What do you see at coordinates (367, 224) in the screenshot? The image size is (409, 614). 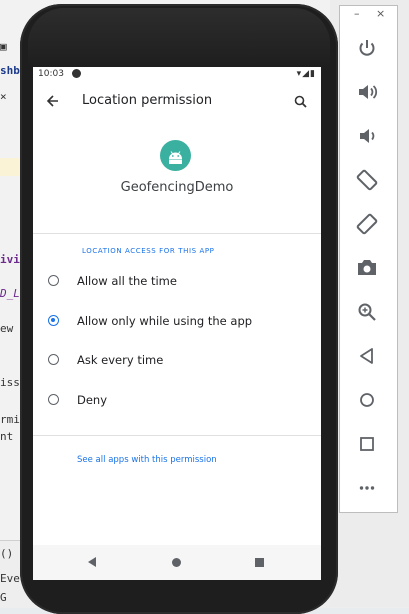 I see `rotate-right-icon` at bounding box center [367, 224].